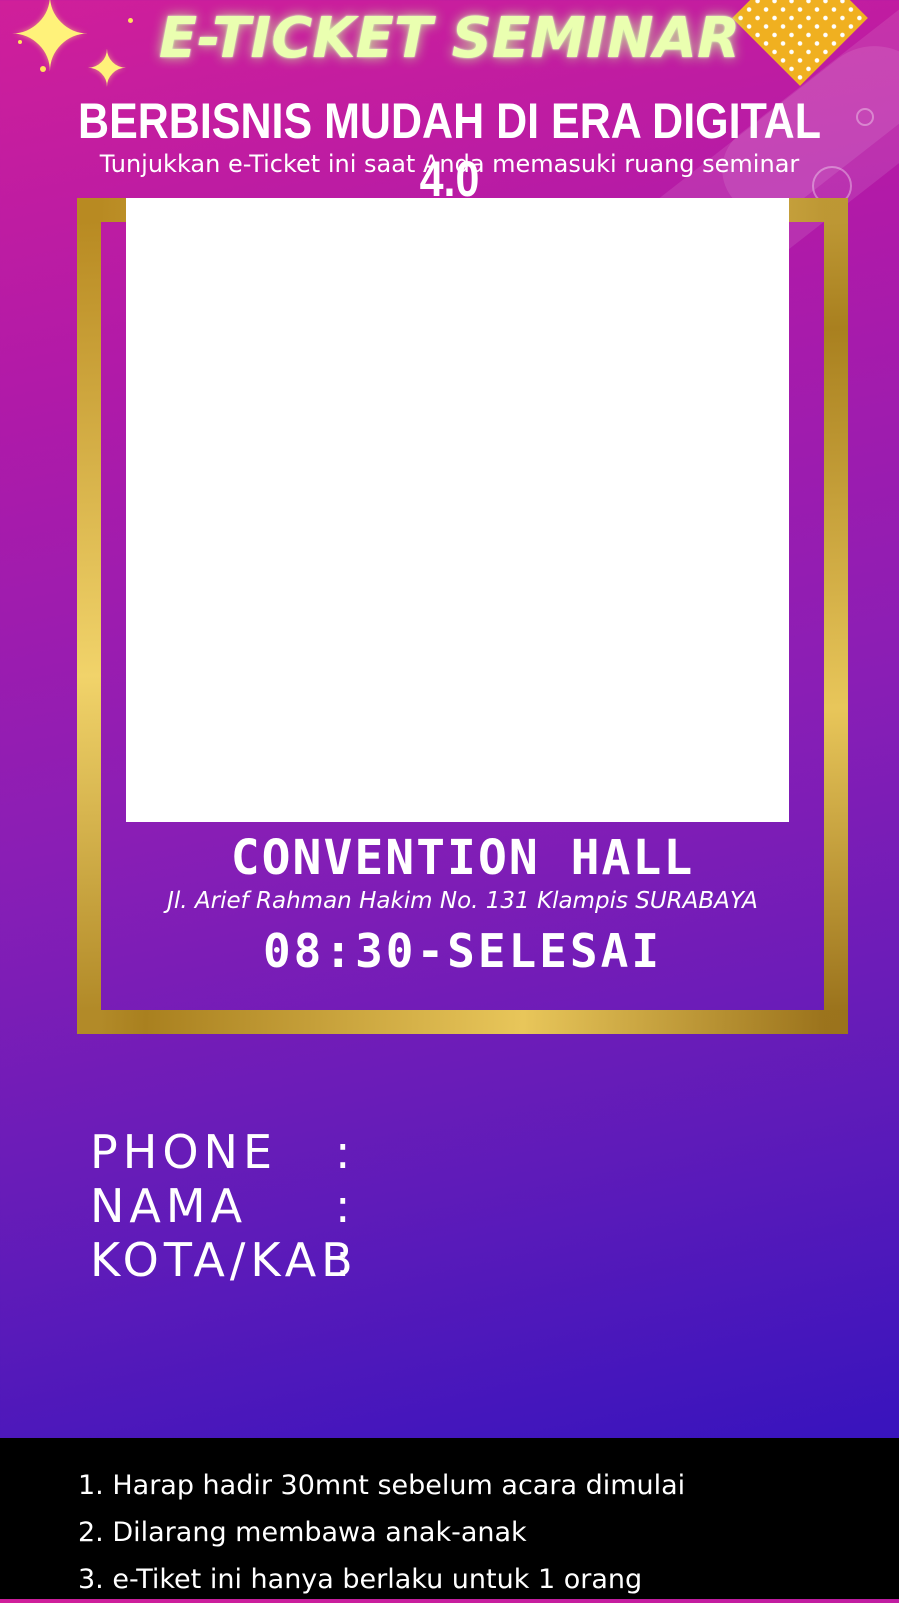  Describe the element at coordinates (462, 858) in the screenshot. I see `venue-name: CONVENTION HALL` at that location.